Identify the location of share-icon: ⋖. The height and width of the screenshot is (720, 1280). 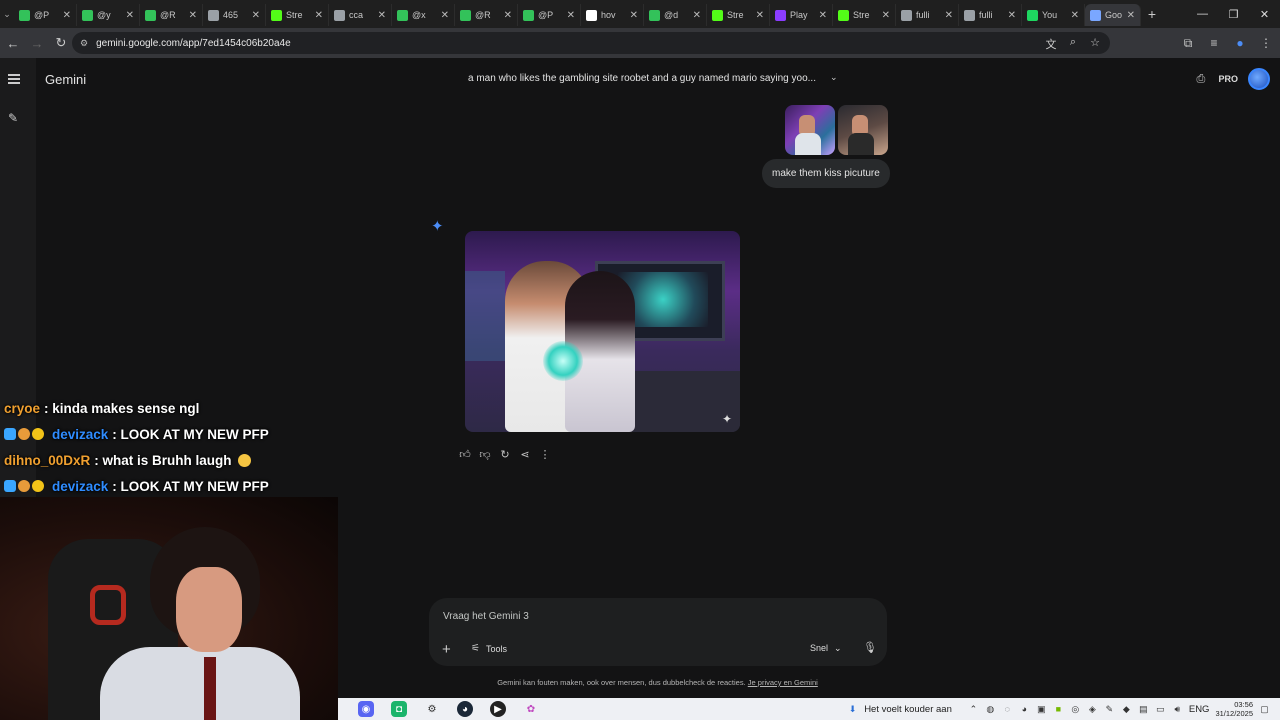
(525, 455).